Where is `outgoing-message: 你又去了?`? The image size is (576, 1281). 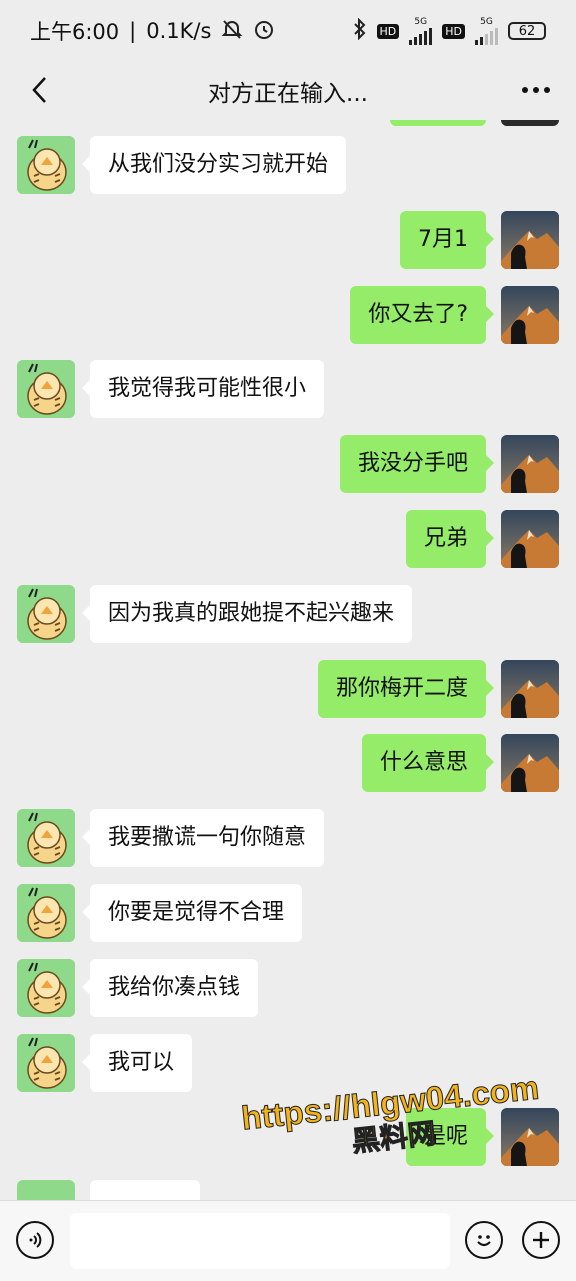 outgoing-message: 你又去了? is located at coordinates (422, 315).